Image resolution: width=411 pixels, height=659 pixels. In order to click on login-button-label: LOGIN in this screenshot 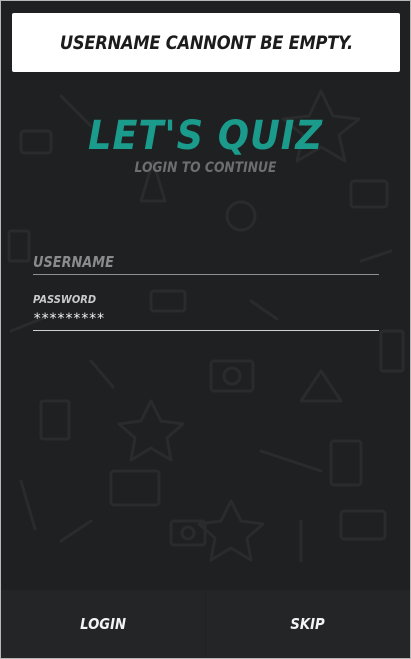, I will do `click(103, 624)`.